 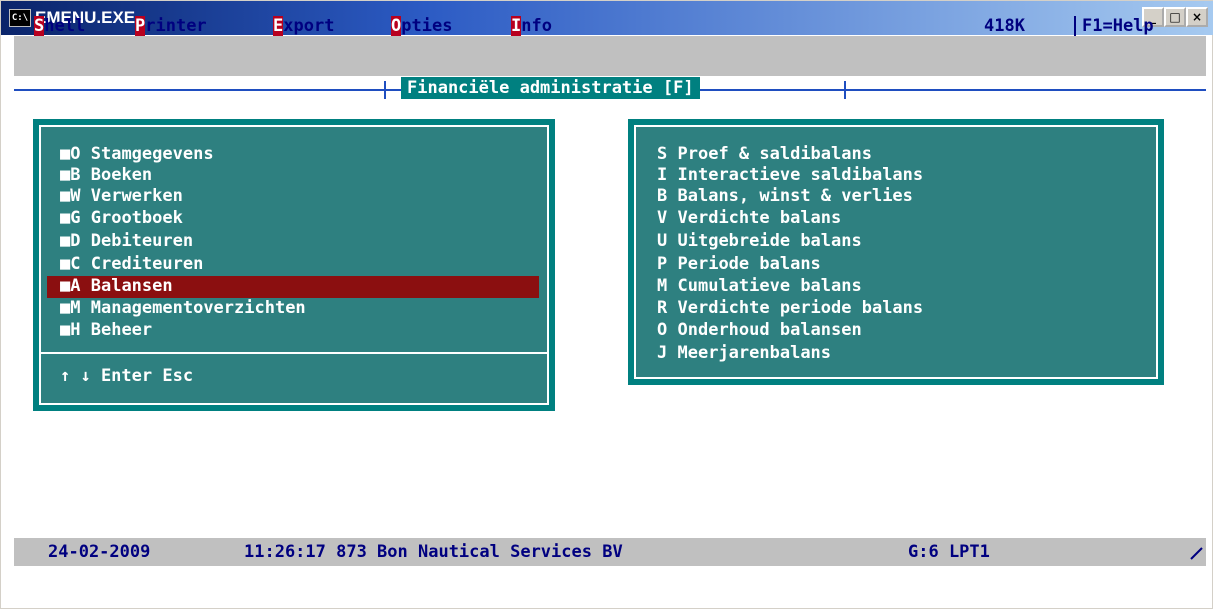 What do you see at coordinates (800, 175) in the screenshot?
I see `item-label: Interactieve saldibalans` at bounding box center [800, 175].